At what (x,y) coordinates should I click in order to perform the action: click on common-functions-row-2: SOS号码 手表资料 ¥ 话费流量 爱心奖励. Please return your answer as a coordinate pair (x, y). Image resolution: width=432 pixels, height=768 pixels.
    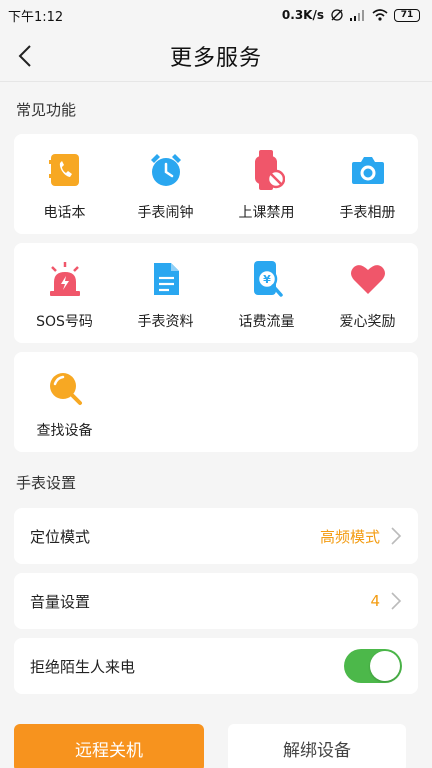
    Looking at the image, I should click on (216, 293).